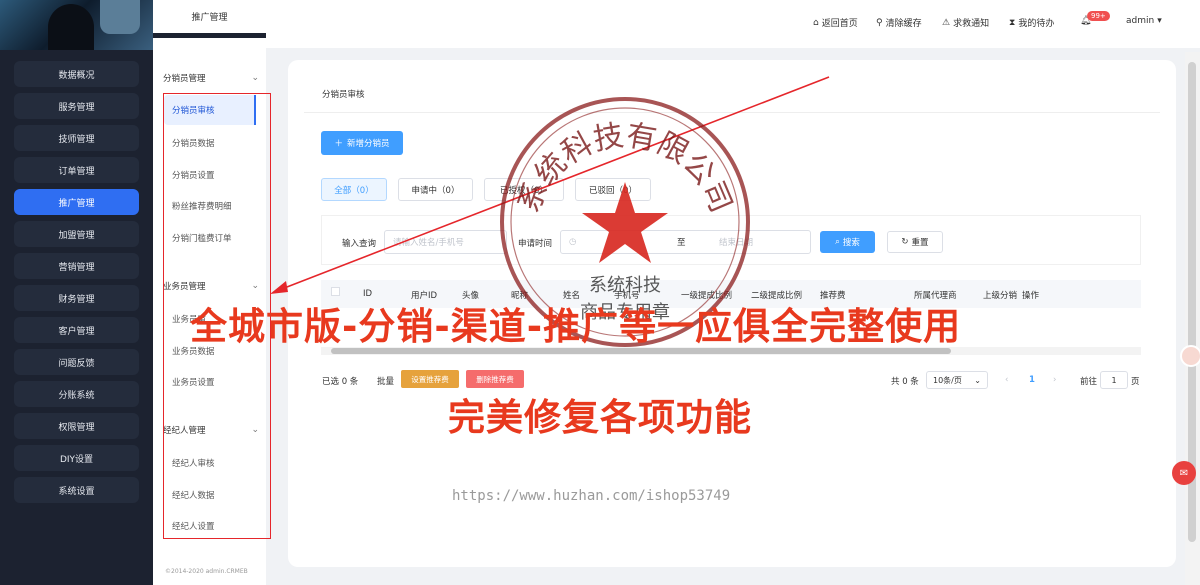 This screenshot has height=585, width=1200. I want to click on top-header, so click(733, 24).